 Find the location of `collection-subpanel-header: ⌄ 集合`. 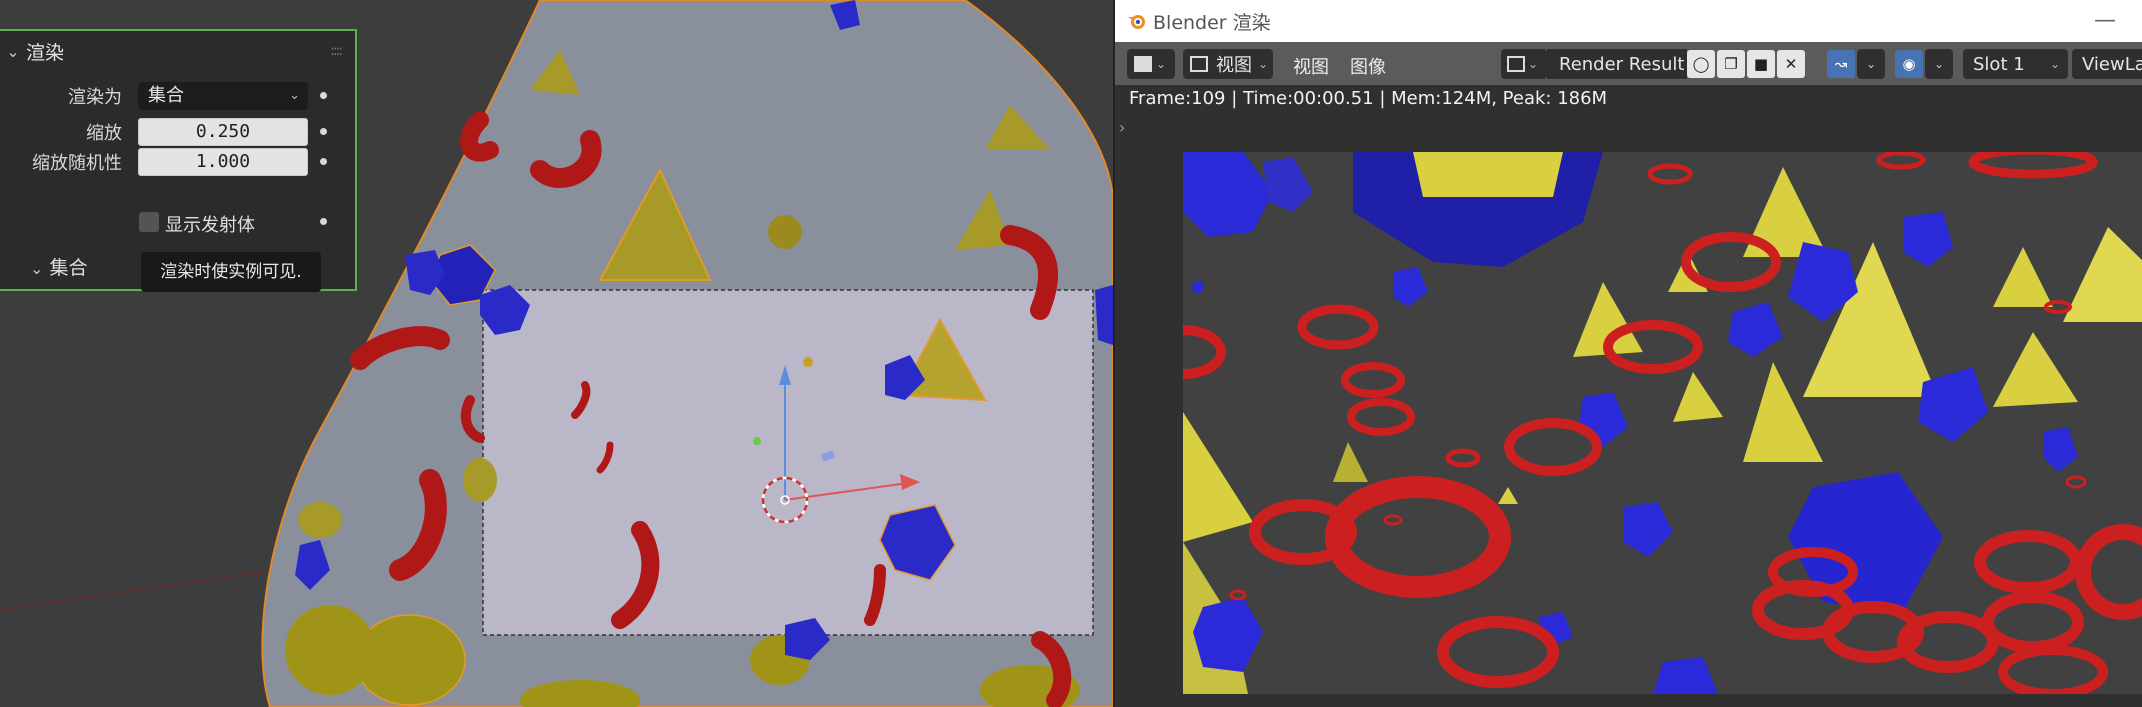

collection-subpanel-header: ⌄ 集合 is located at coordinates (58, 266).